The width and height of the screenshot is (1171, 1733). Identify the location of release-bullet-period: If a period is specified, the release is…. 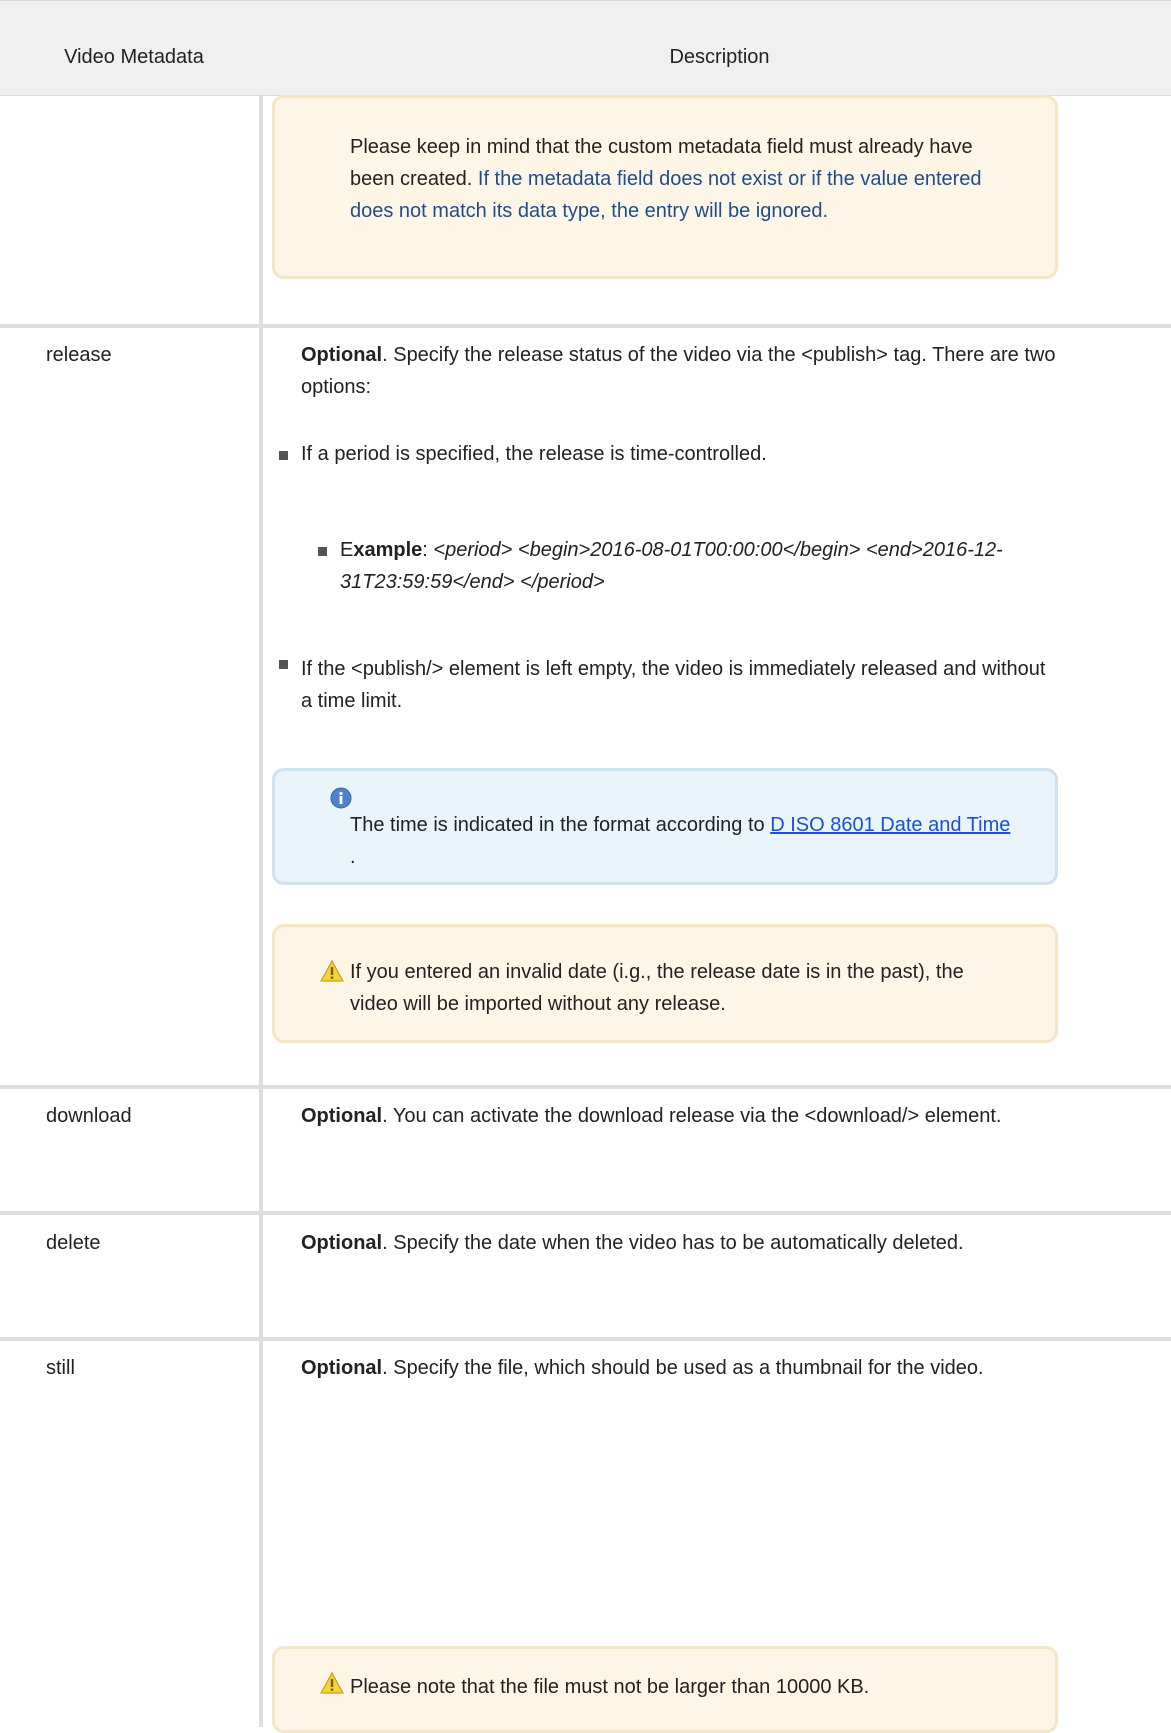
(534, 454).